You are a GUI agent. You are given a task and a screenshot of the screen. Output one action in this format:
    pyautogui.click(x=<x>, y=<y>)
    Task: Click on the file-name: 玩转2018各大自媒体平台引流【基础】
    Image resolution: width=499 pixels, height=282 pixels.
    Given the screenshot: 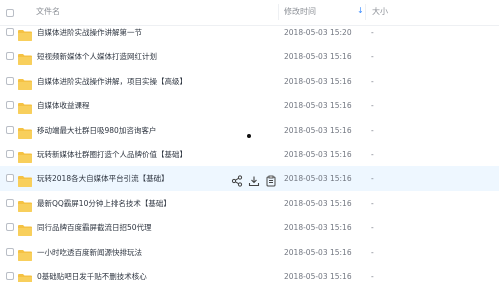 What is the action you would take?
    pyautogui.click(x=103, y=178)
    